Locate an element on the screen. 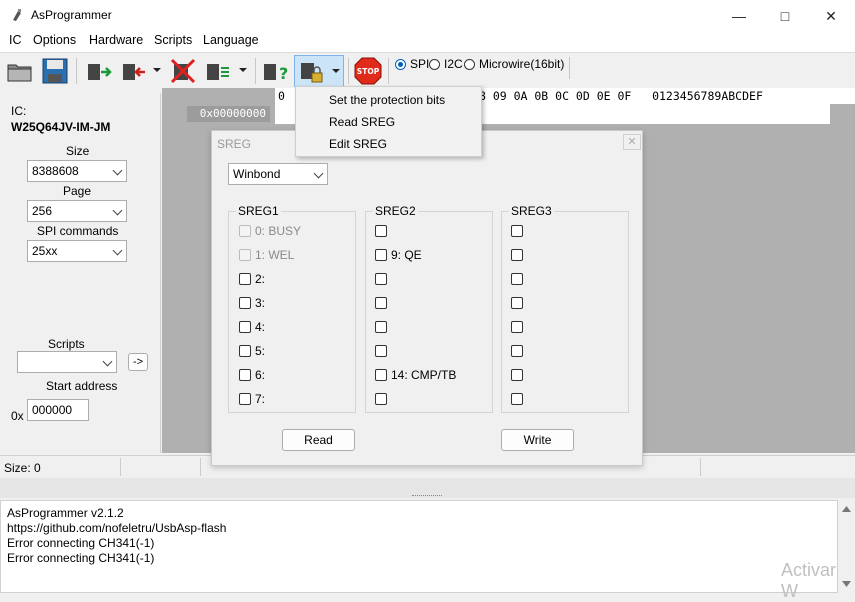 The image size is (855, 602). minimize-button: — is located at coordinates (739, 16).